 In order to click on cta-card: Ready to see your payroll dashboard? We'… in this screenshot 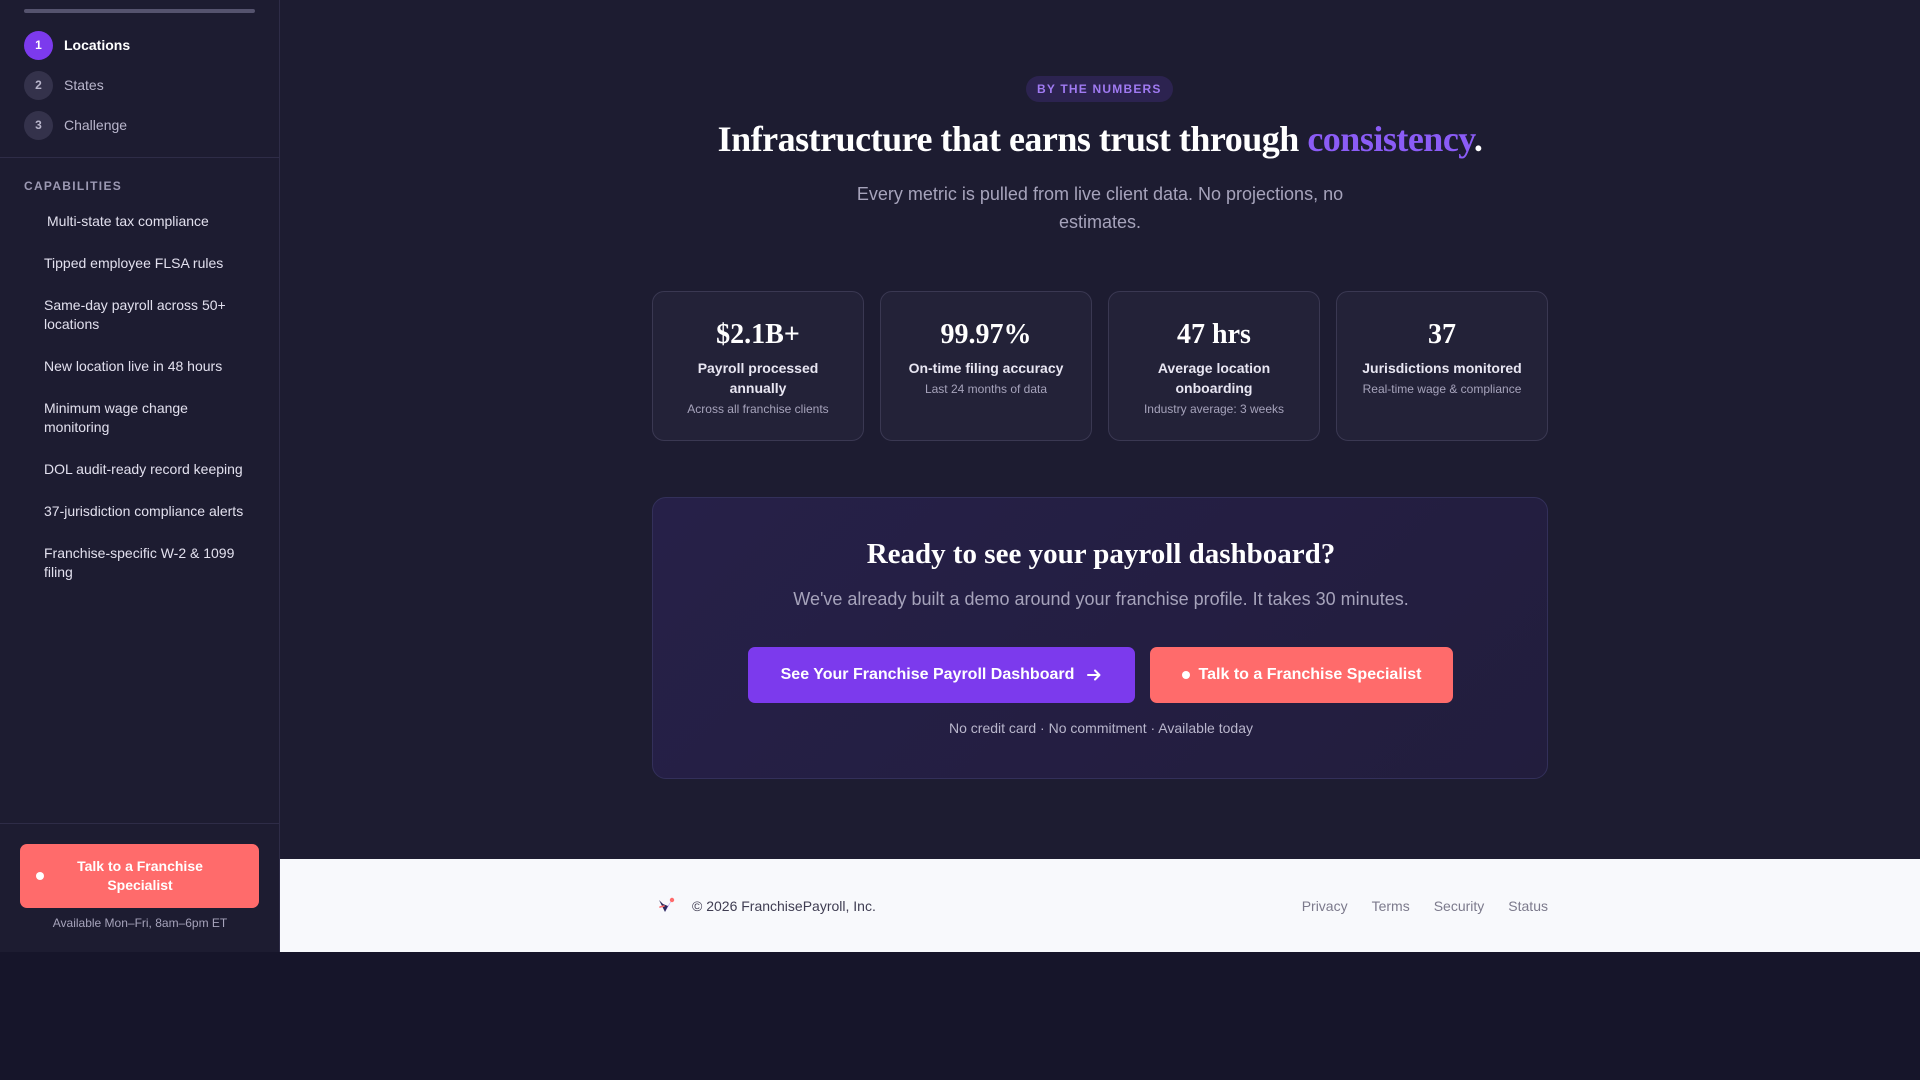, I will do `click(1100, 638)`.